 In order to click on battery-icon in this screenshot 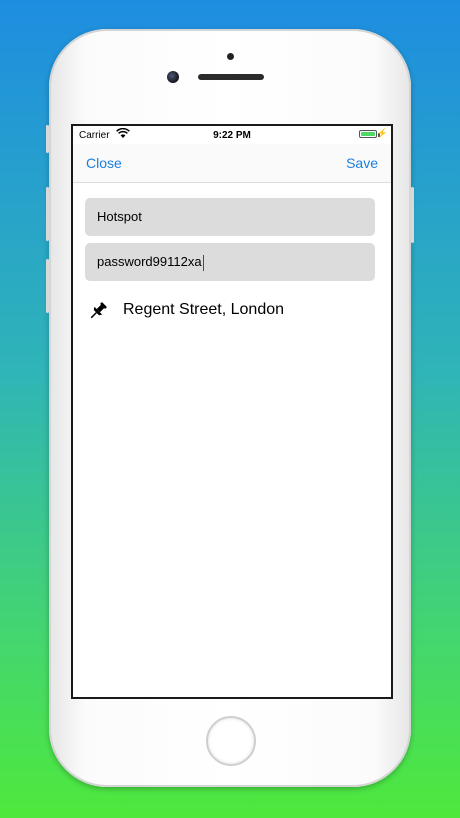, I will do `click(368, 134)`.